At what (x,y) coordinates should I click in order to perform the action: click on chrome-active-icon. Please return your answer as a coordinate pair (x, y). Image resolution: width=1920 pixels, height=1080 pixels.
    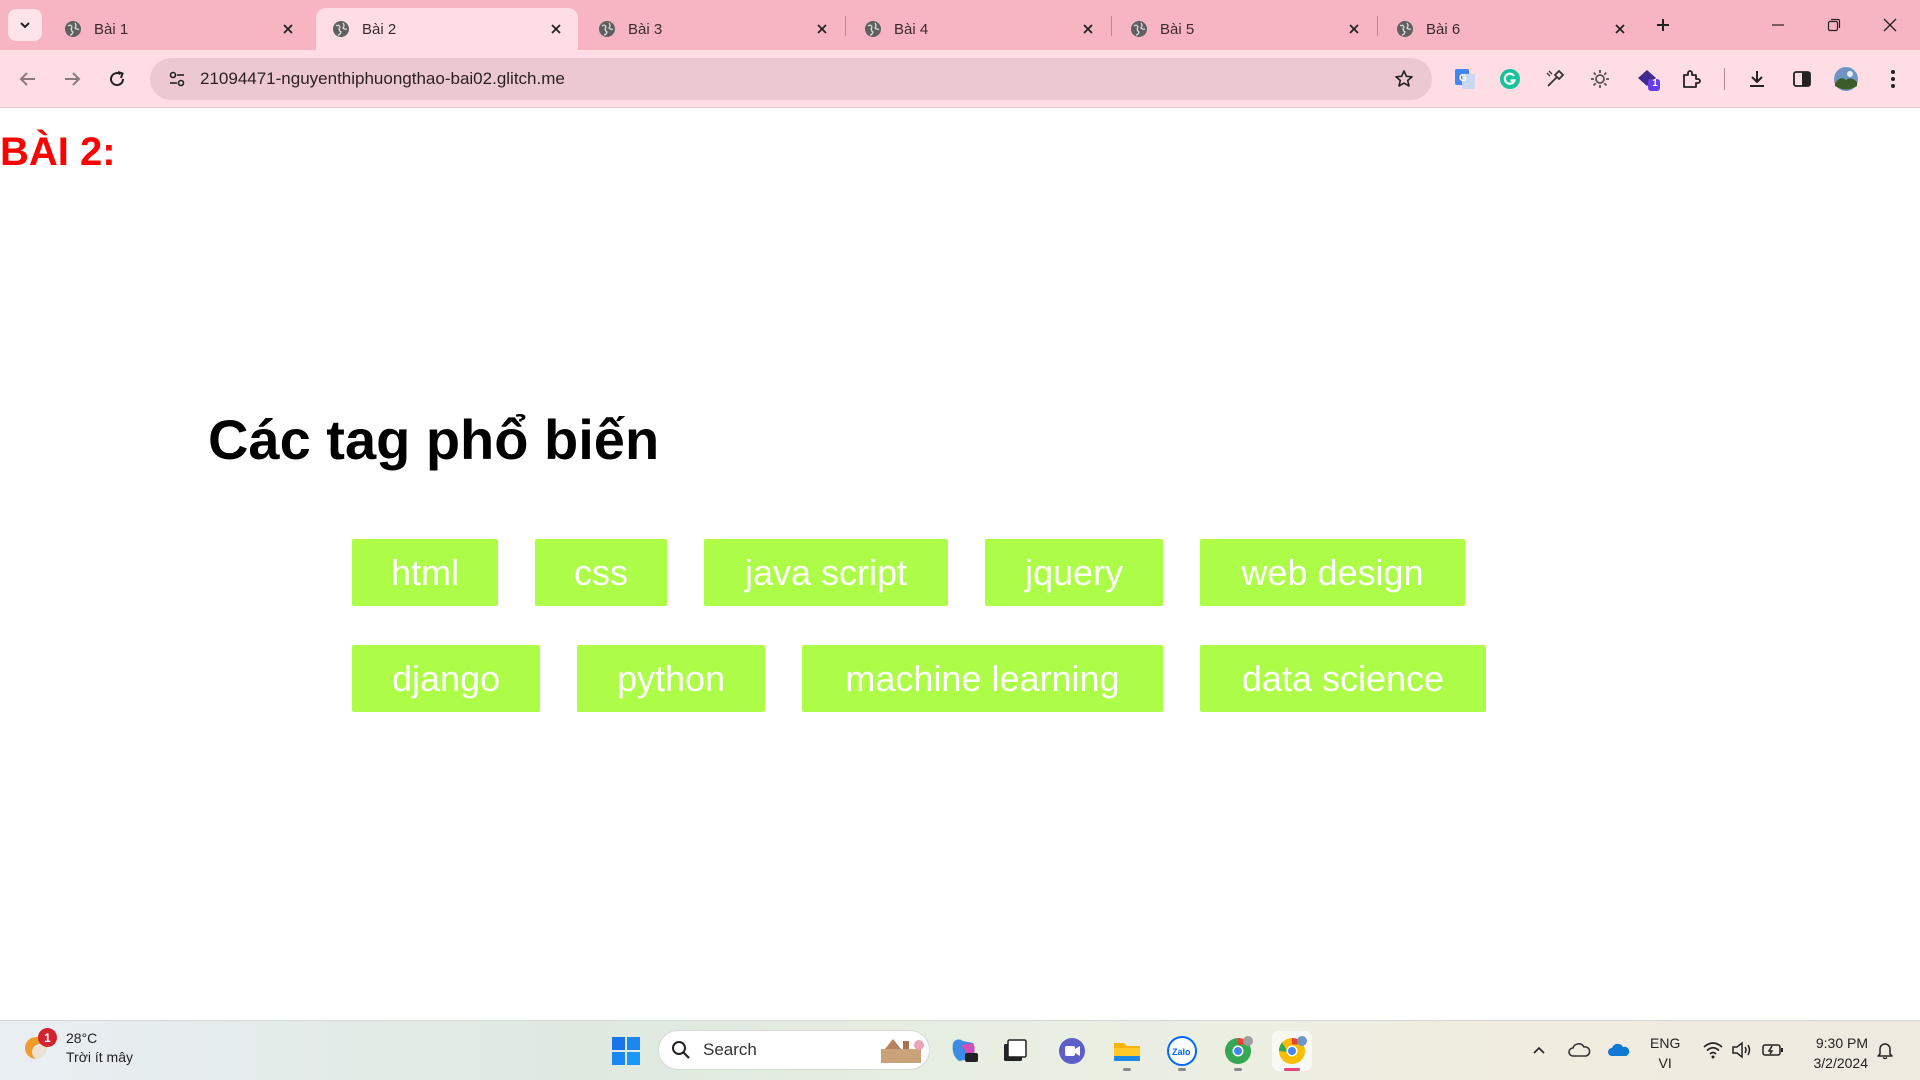
    Looking at the image, I should click on (1292, 1051).